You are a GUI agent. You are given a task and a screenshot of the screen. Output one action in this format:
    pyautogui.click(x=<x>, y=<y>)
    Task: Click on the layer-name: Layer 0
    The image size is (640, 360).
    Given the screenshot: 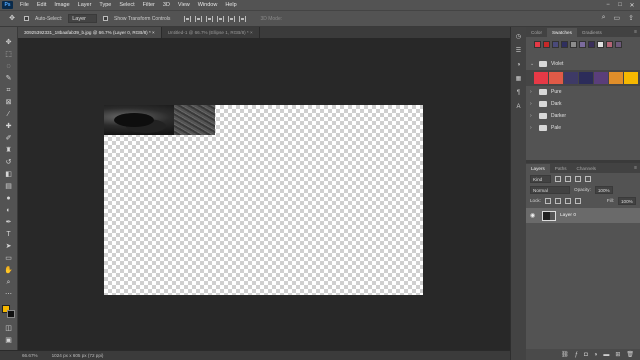 What is the action you would take?
    pyautogui.click(x=568, y=215)
    